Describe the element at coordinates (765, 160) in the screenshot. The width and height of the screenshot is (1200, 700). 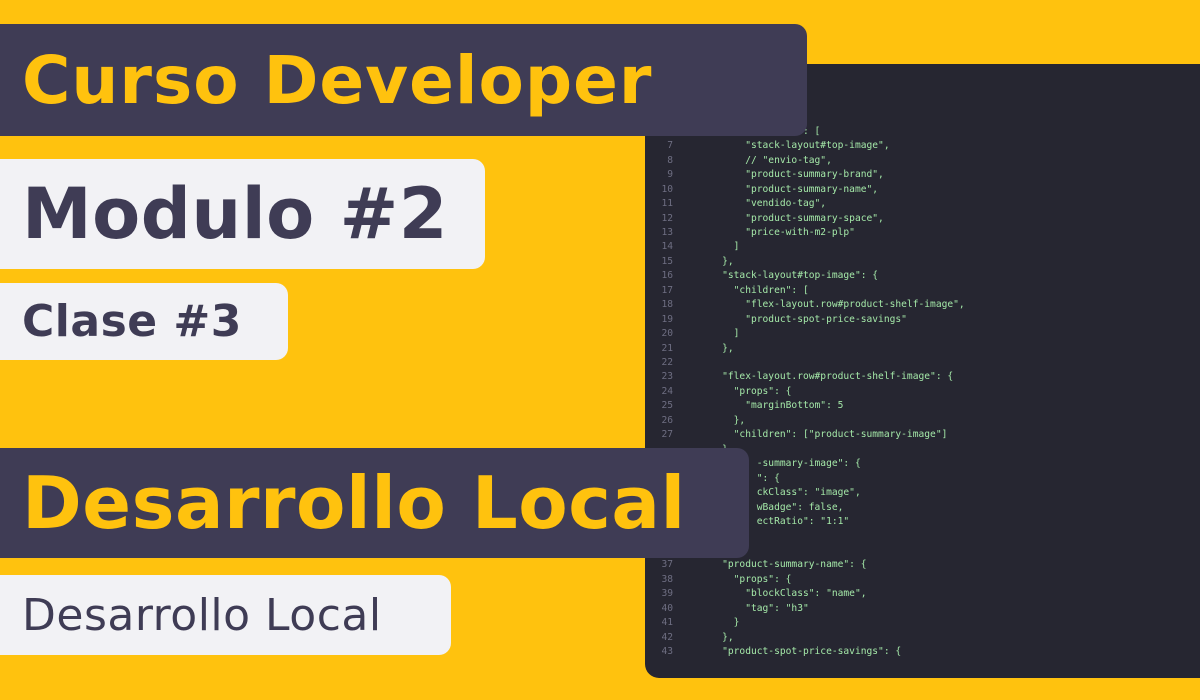
I see `code-text: // "envio-tag",` at that location.